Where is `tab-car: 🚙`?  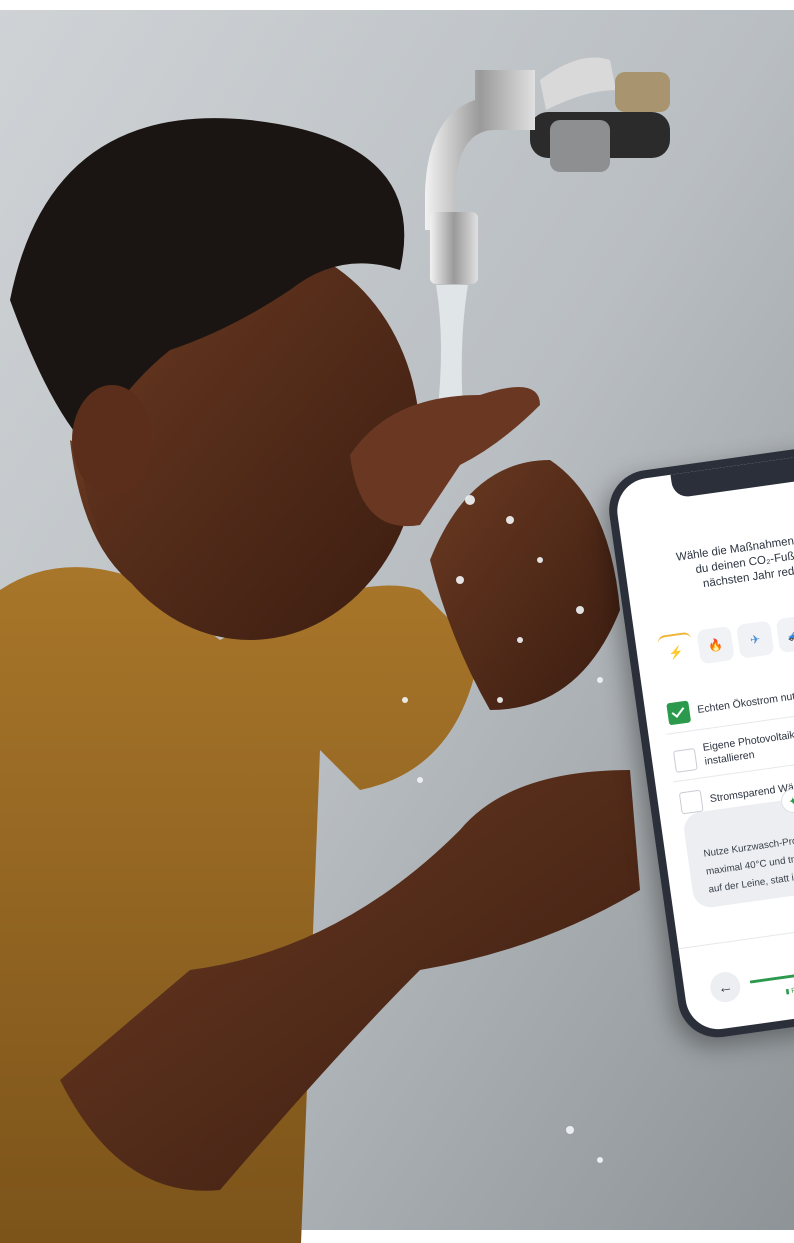 tab-car: 🚙 is located at coordinates (784, 634).